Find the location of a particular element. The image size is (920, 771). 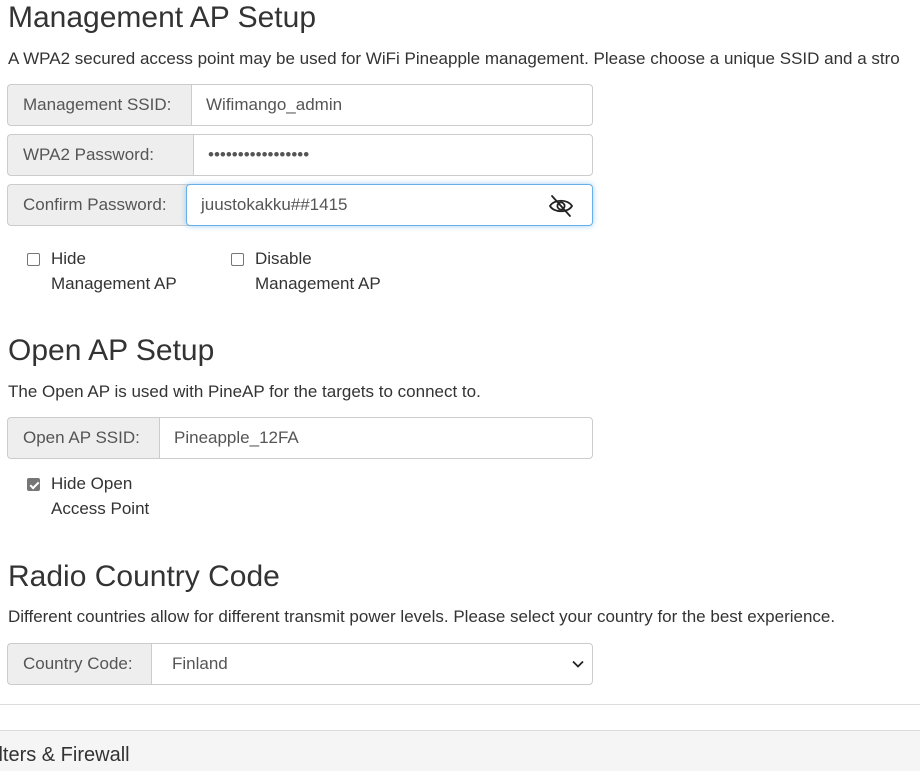

country-code-group: Country Code: Finland is located at coordinates (300, 664).